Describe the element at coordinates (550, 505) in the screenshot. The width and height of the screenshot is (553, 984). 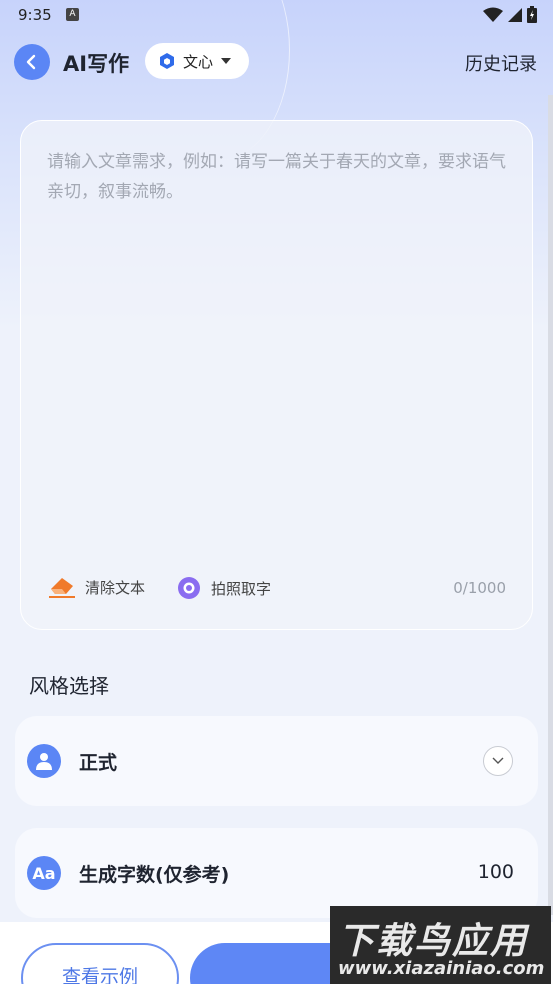
I see `scrollbar` at that location.